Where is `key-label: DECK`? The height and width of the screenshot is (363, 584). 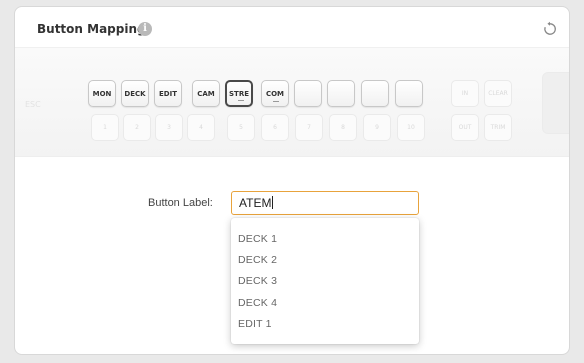 key-label: DECK is located at coordinates (135, 93).